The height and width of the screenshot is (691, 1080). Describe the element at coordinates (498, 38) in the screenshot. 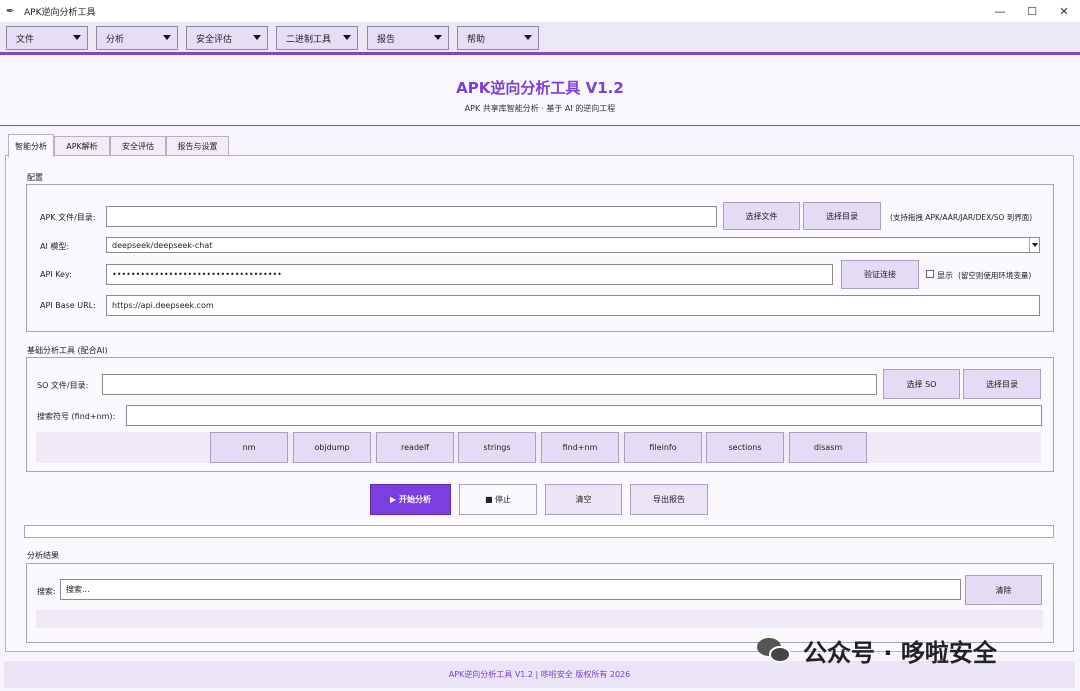

I see `menu-help: 帮助` at that location.